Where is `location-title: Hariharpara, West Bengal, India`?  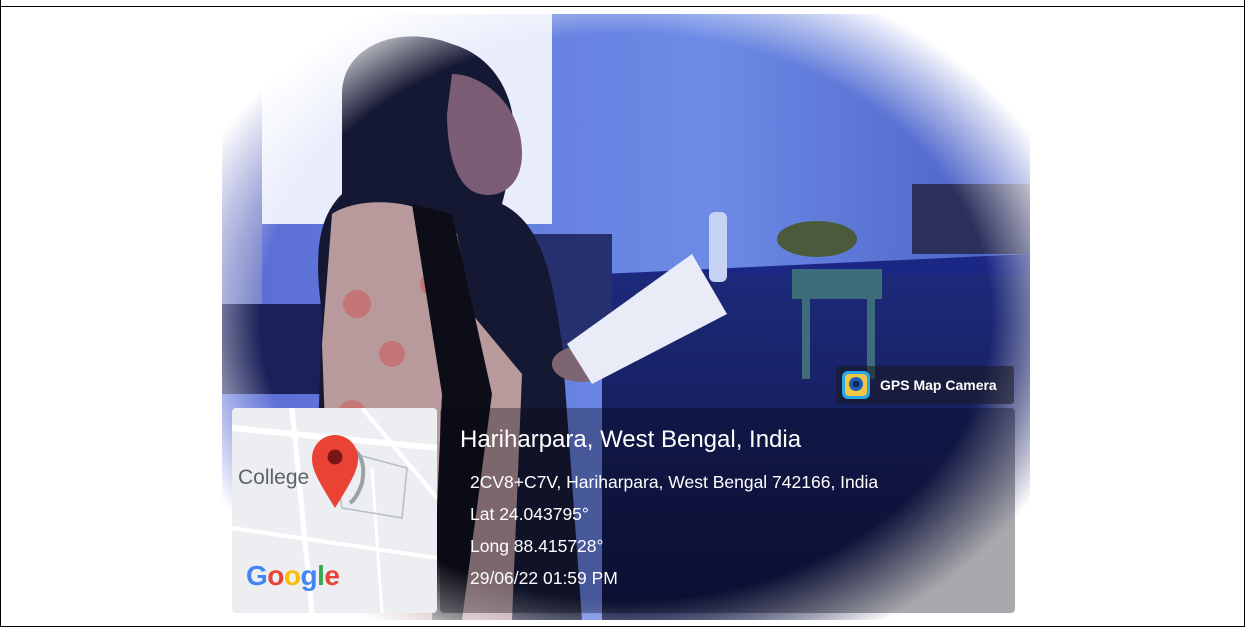 location-title: Hariharpara, West Bengal, India is located at coordinates (631, 439).